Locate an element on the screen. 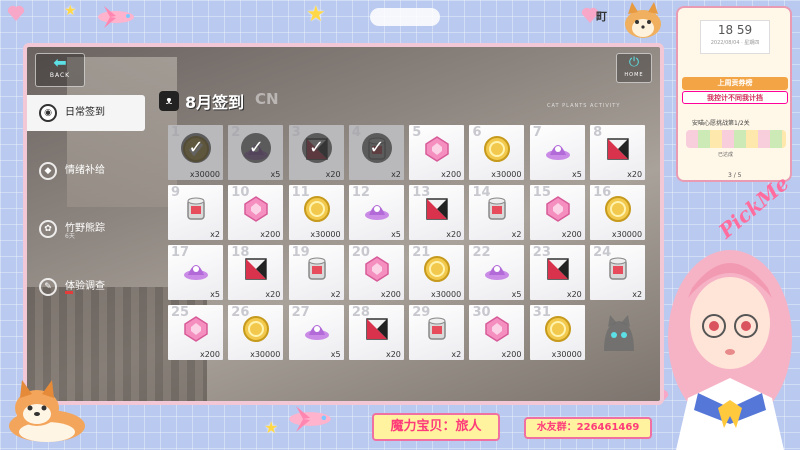  home-icon: ⏻ is located at coordinates (634, 62).